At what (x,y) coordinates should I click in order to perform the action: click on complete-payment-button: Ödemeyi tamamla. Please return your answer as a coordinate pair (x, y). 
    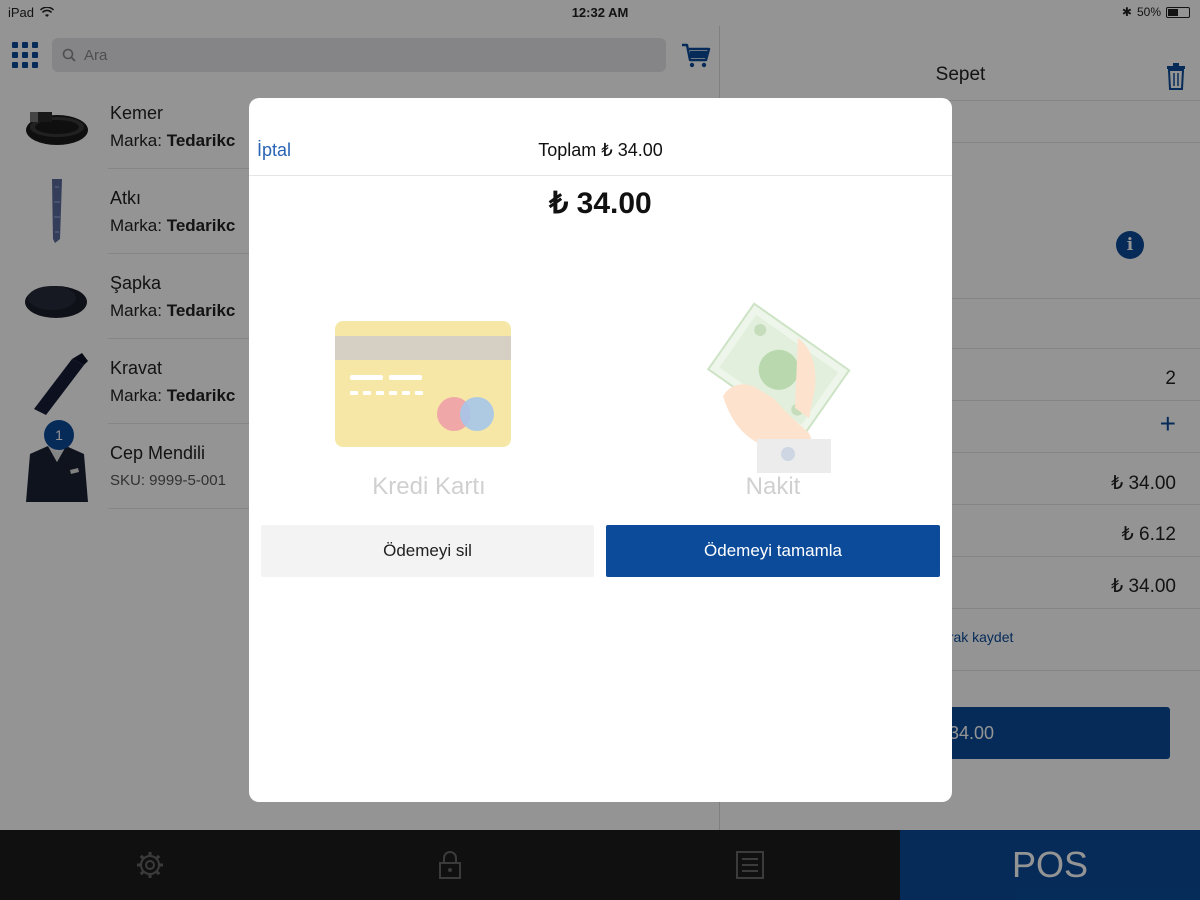
    Looking at the image, I should click on (773, 551).